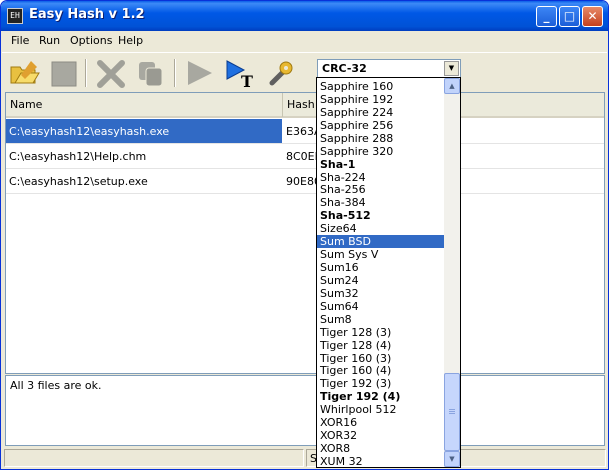 This screenshot has width=609, height=470. I want to click on menu-options: Options, so click(91, 40).